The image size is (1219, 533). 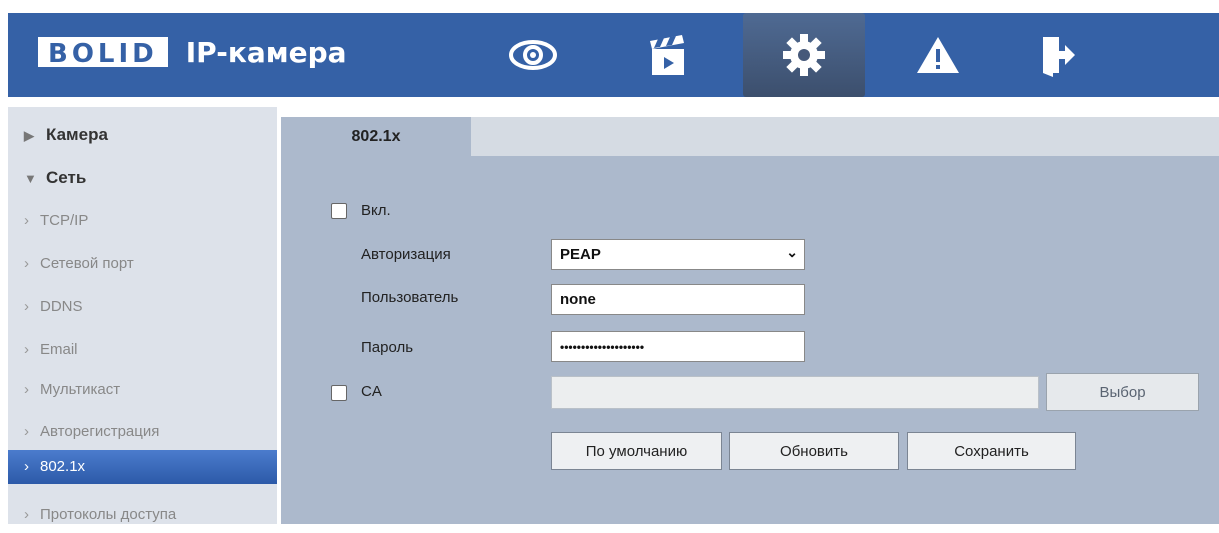 I want to click on sidebar-item-label: DDNS, so click(x=61, y=306).